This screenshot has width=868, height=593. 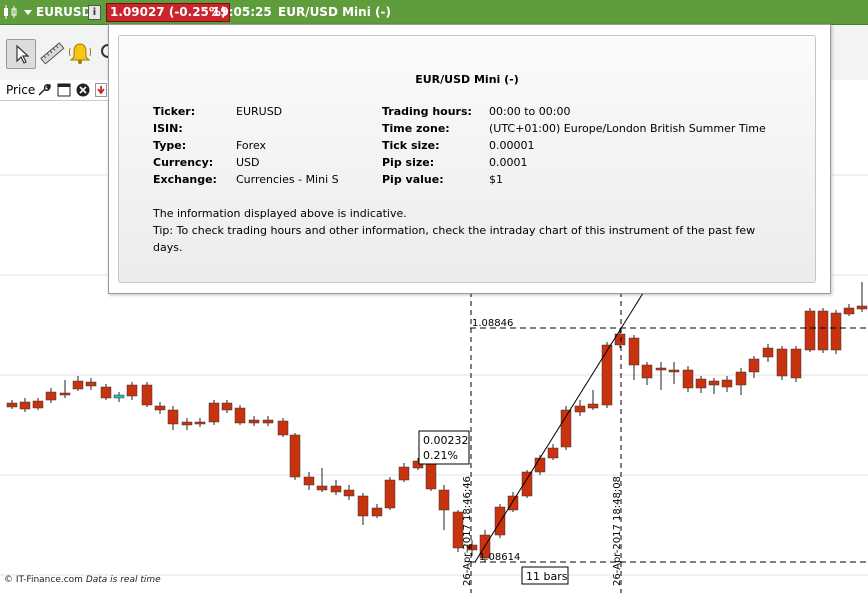 What do you see at coordinates (54, 90) in the screenshot?
I see `price-panel-header: Price` at bounding box center [54, 90].